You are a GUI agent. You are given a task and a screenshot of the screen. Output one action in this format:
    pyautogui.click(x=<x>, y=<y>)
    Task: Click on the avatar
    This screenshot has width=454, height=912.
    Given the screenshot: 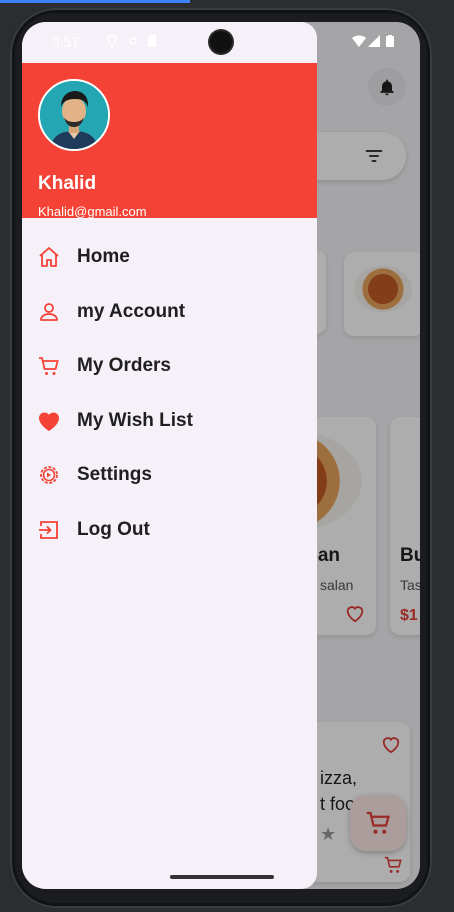 What is the action you would take?
    pyautogui.click(x=74, y=115)
    